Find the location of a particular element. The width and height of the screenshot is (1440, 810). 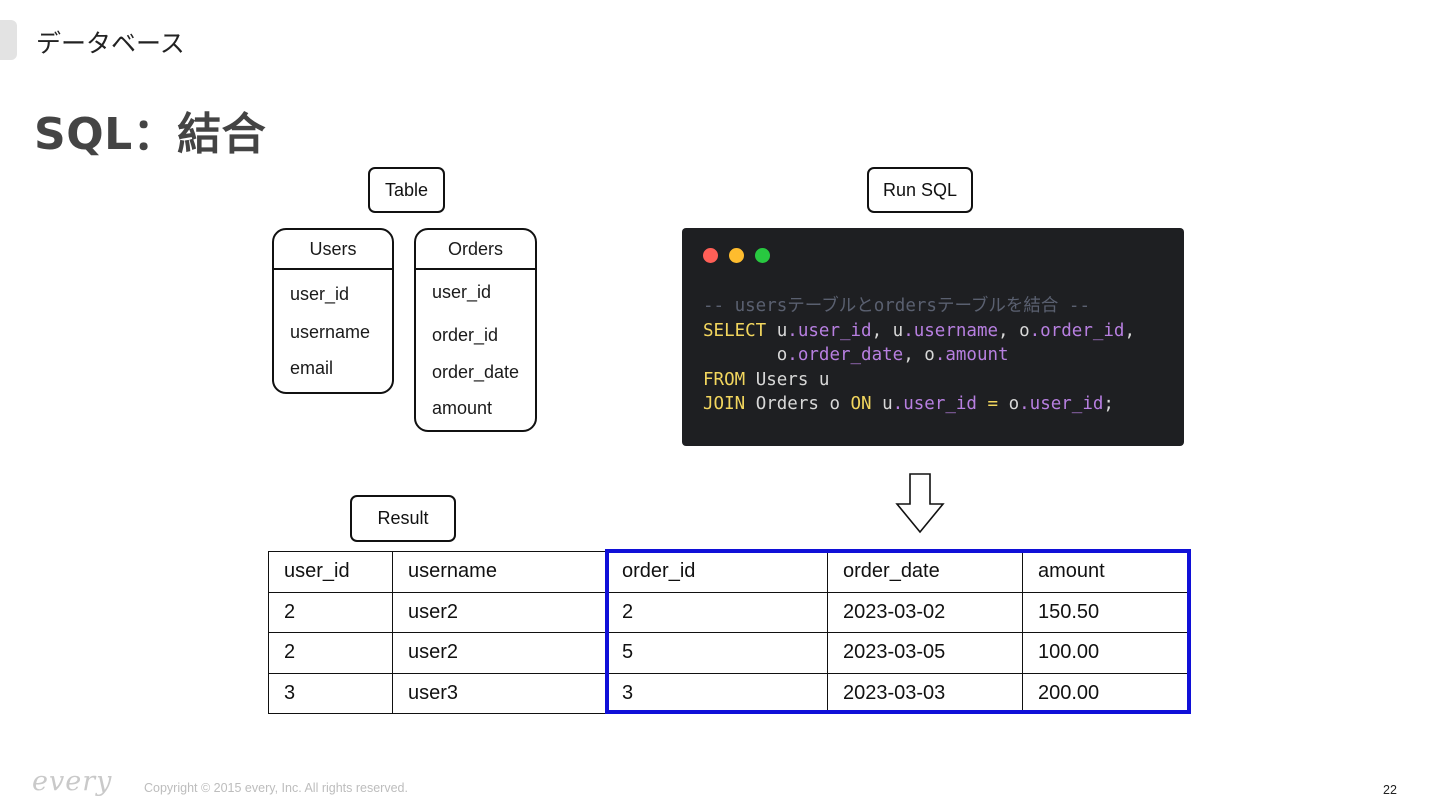

code-column: .amount is located at coordinates (971, 355).